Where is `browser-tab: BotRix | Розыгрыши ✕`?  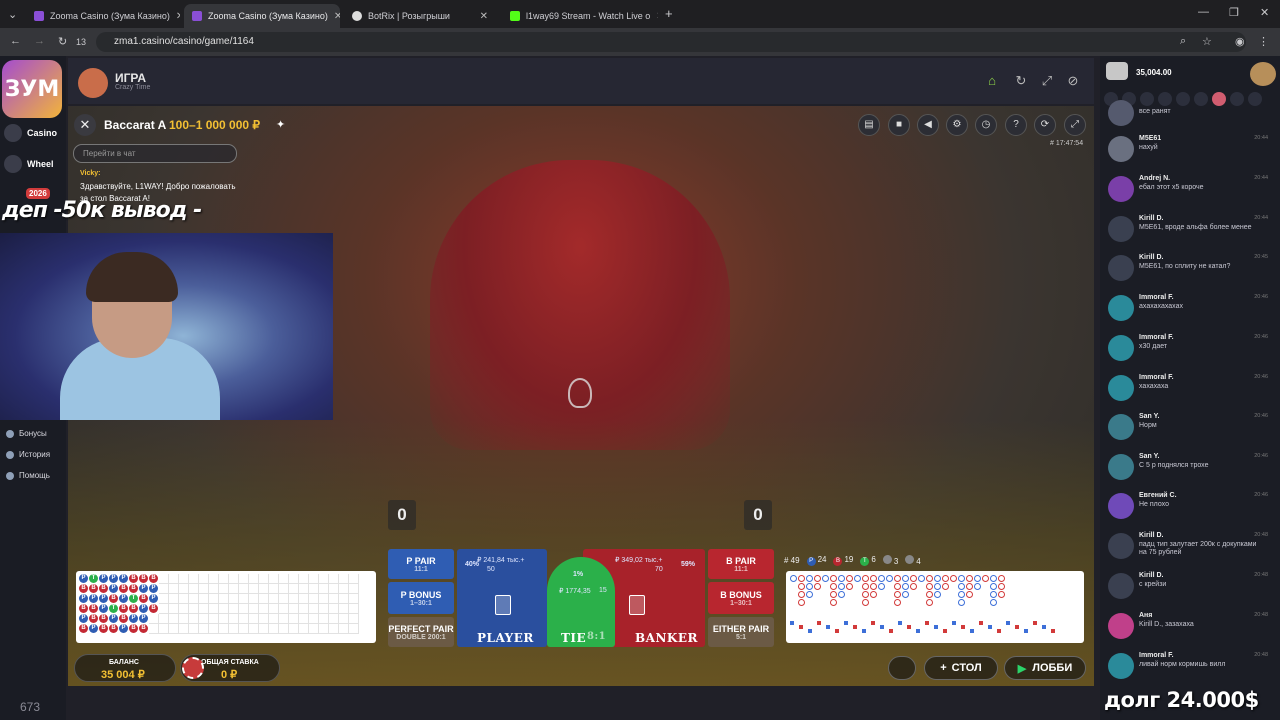
browser-tab: BotRix | Розыгрыши ✕ is located at coordinates (420, 16).